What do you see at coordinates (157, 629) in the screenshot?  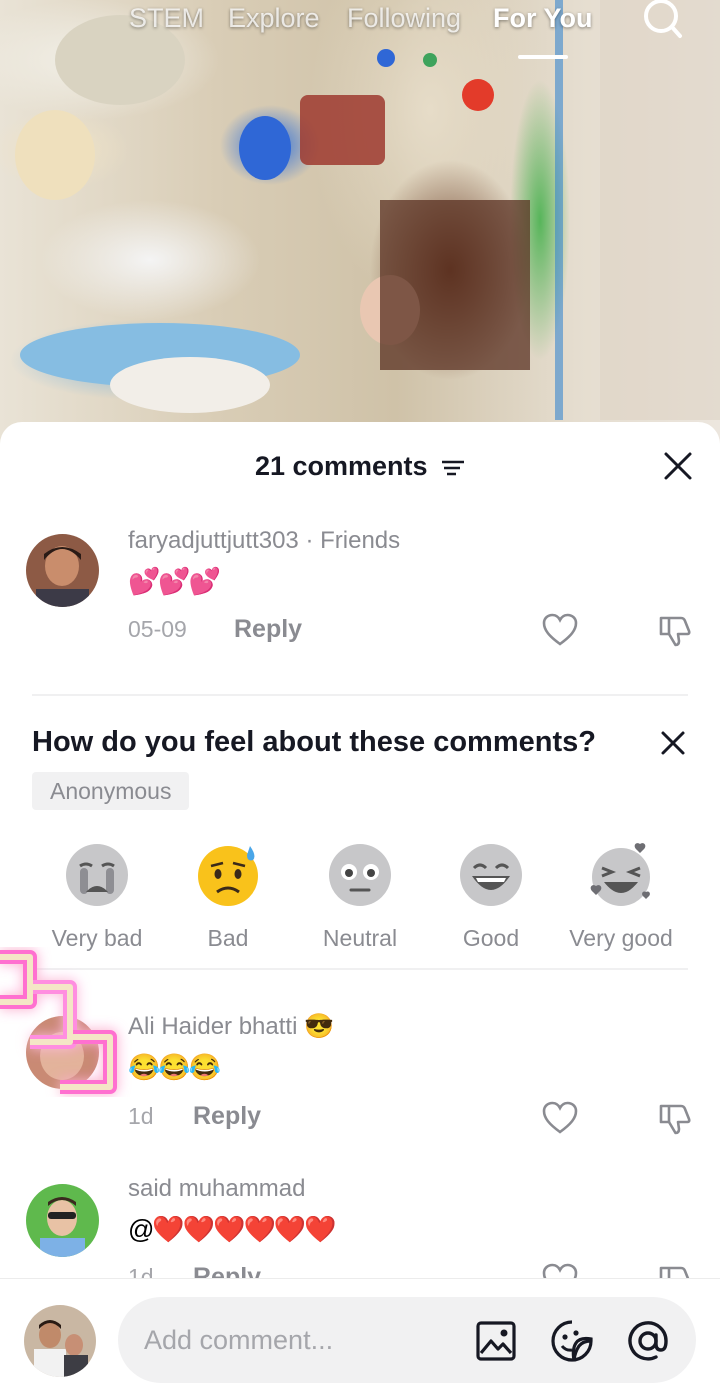 I see `comment-date: 05-09` at bounding box center [157, 629].